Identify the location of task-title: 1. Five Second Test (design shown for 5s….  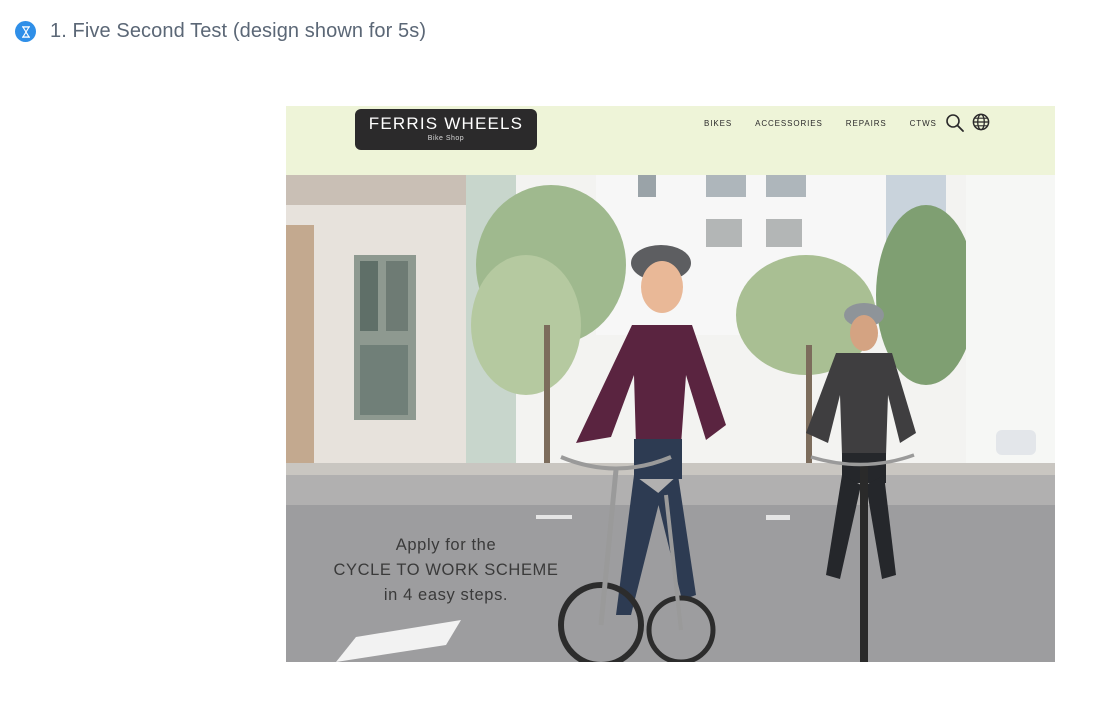
(238, 31).